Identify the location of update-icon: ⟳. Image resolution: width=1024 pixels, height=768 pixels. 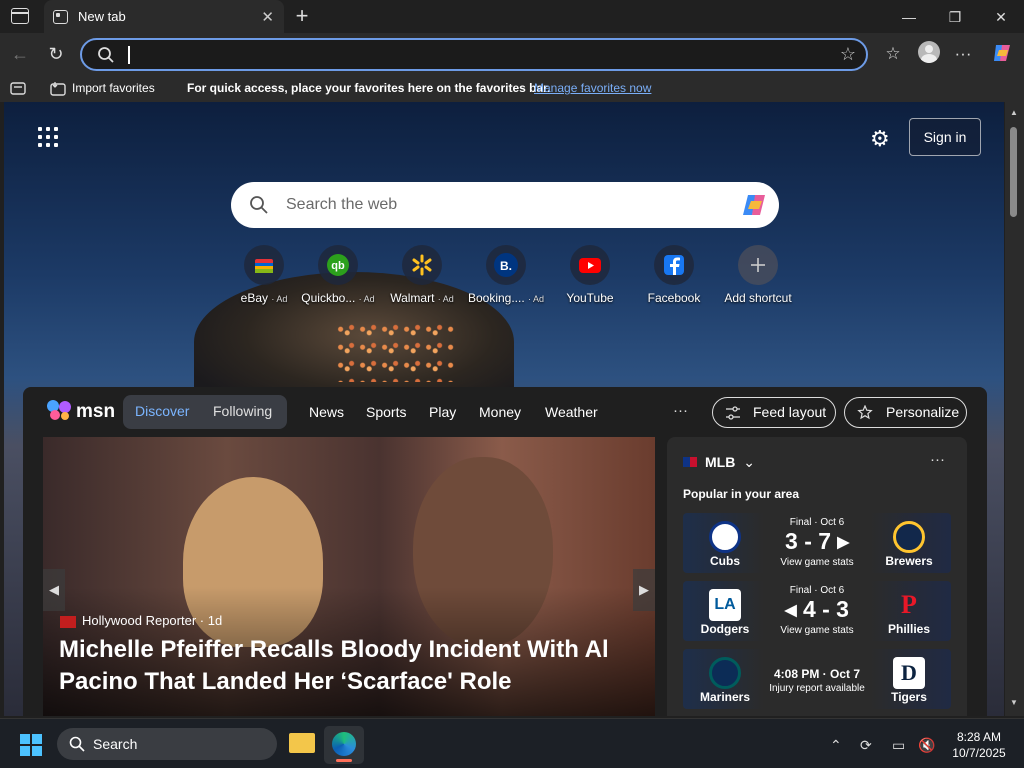
(866, 745).